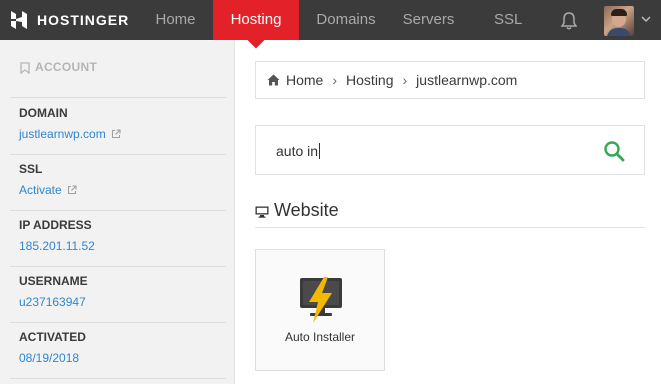  Describe the element at coordinates (49, 358) in the screenshot. I see `activated-value: 08/19/2018` at that location.